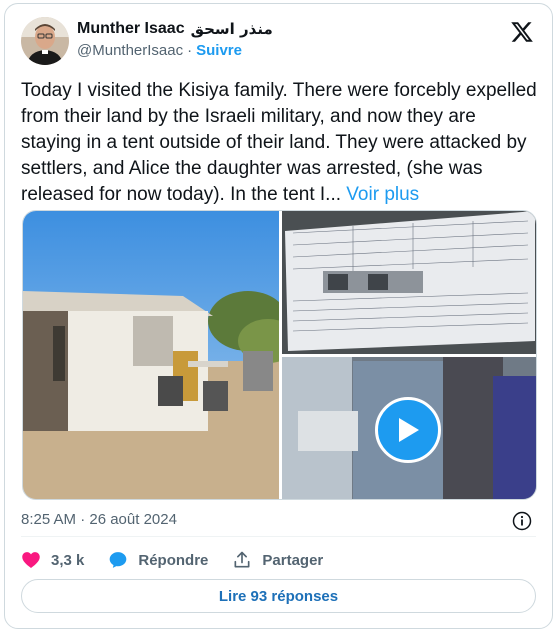  Describe the element at coordinates (131, 29) in the screenshot. I see `author-display-name: Munther Isaac` at that location.